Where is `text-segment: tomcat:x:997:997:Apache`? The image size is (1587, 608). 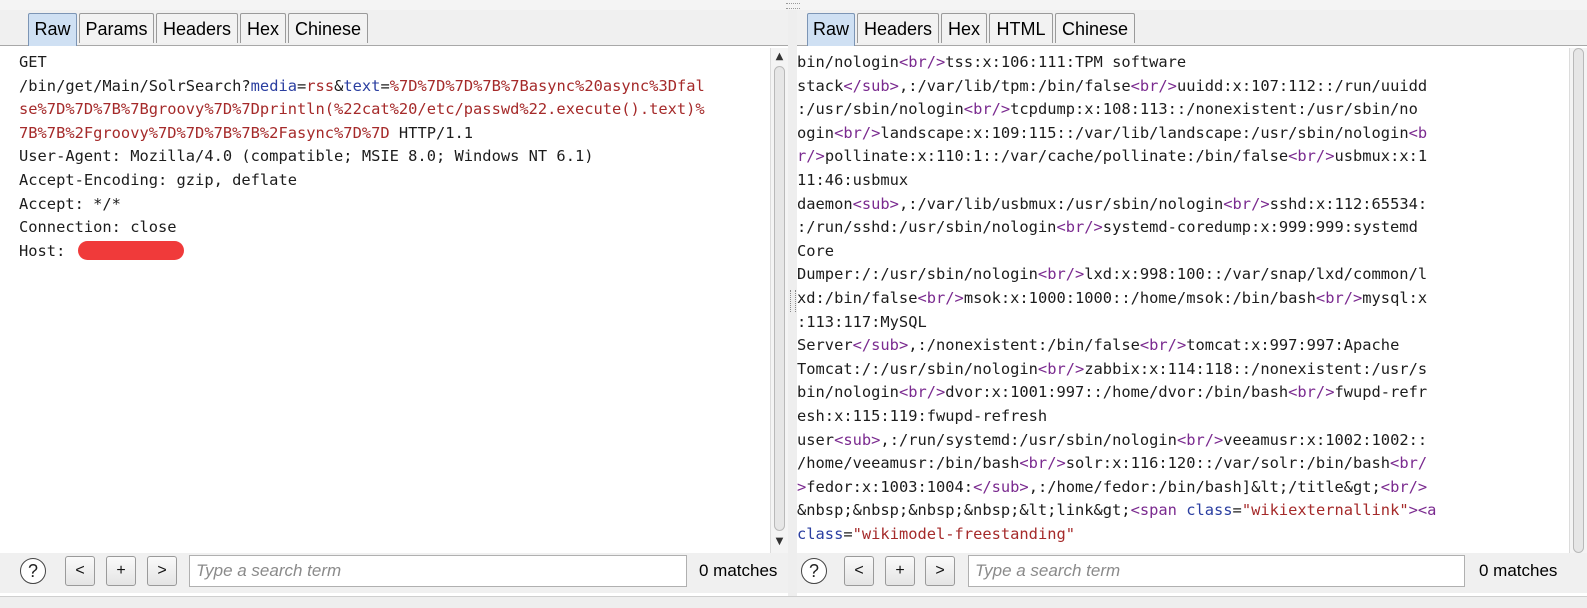 text-segment: tomcat:x:997:997:Apache is located at coordinates (1293, 345).